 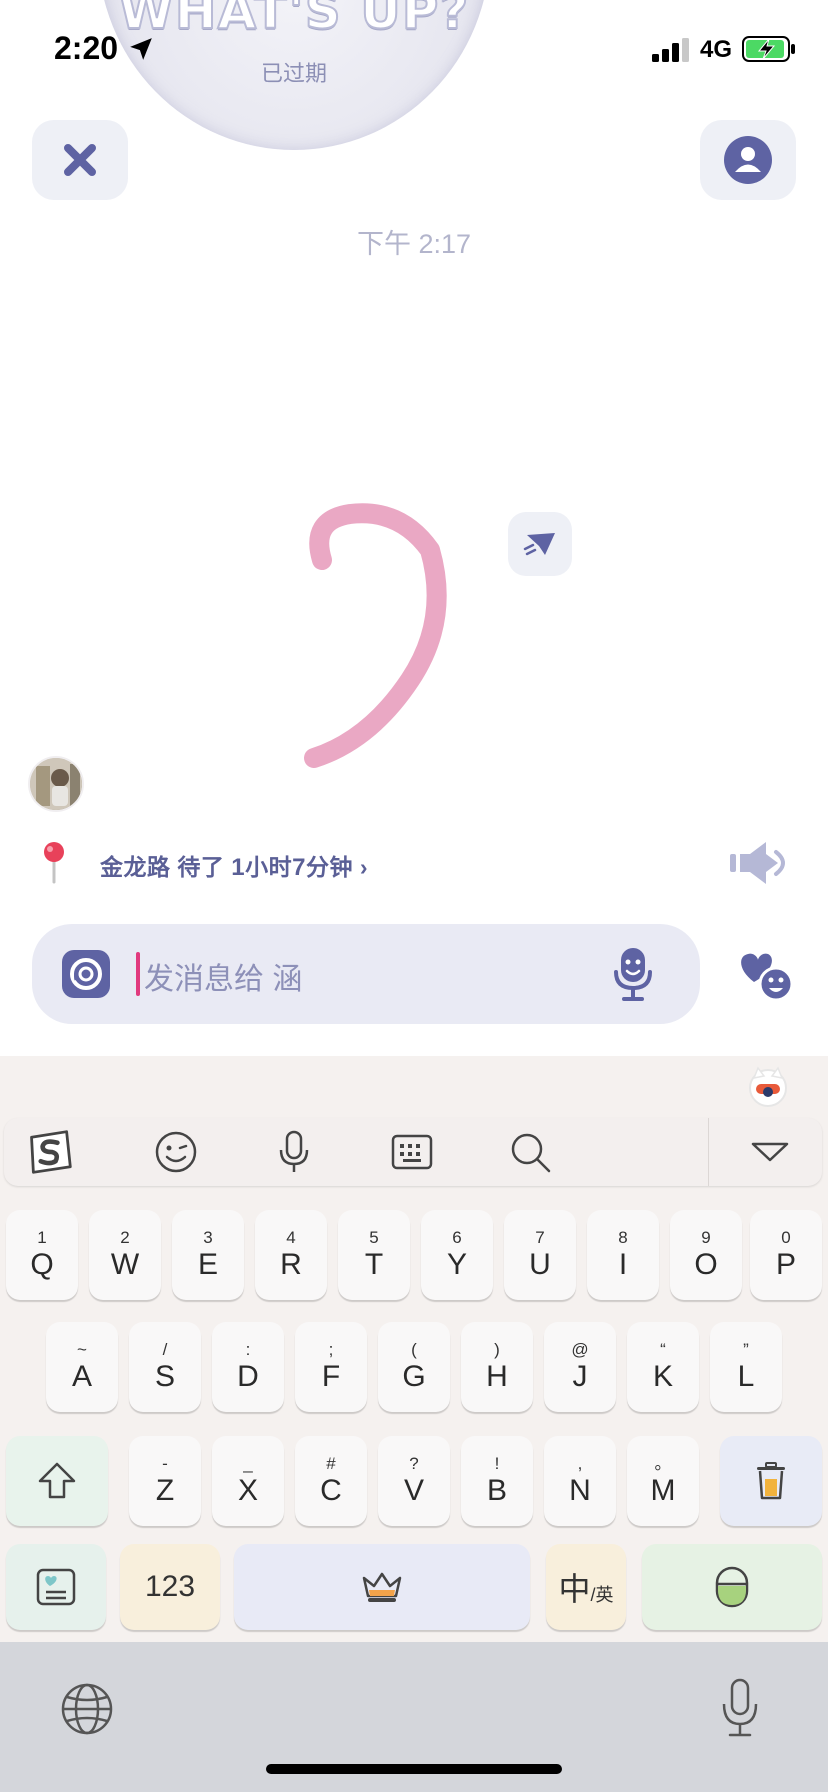 I want to click on toolbar-divider, so click(x=708, y=1152).